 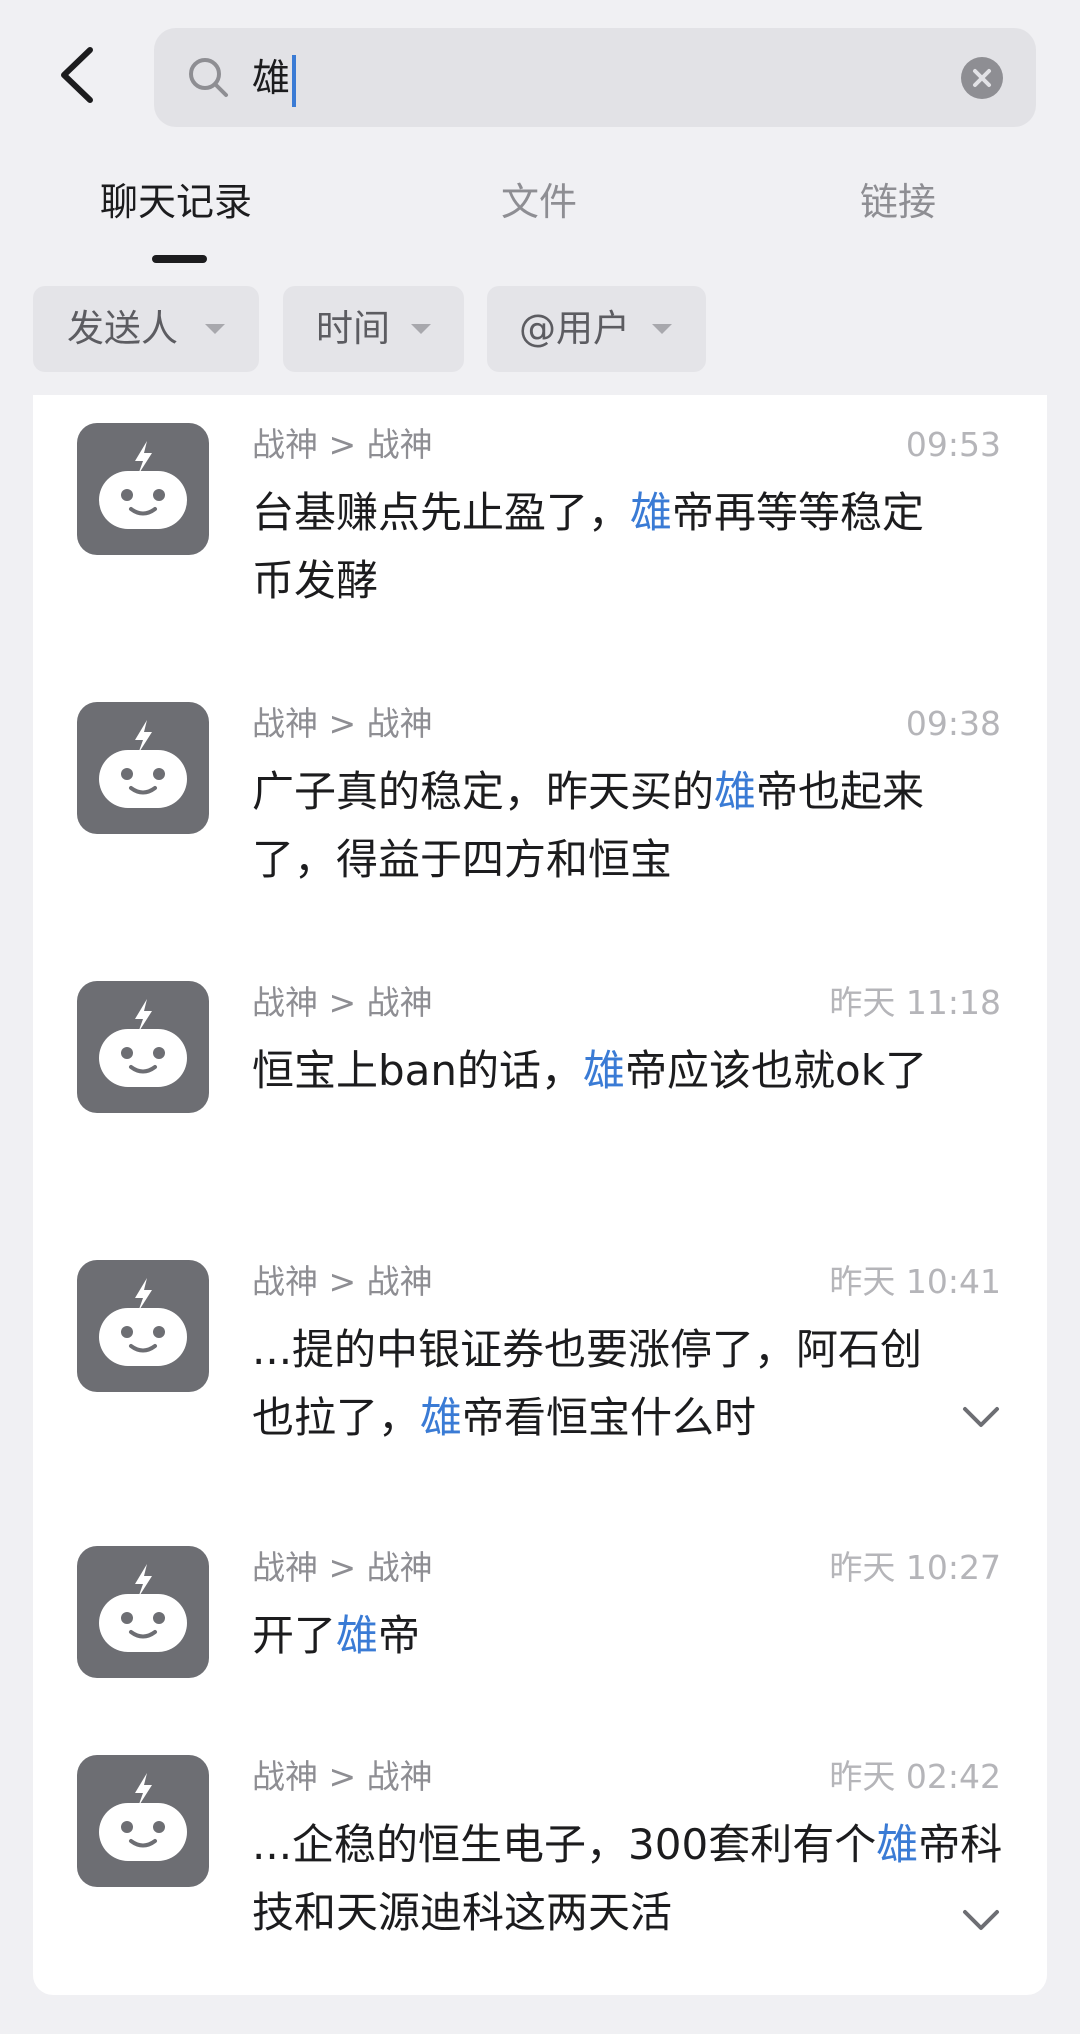 I want to click on tab-bar: 聊天记录 文件 链接, so click(x=540, y=210).